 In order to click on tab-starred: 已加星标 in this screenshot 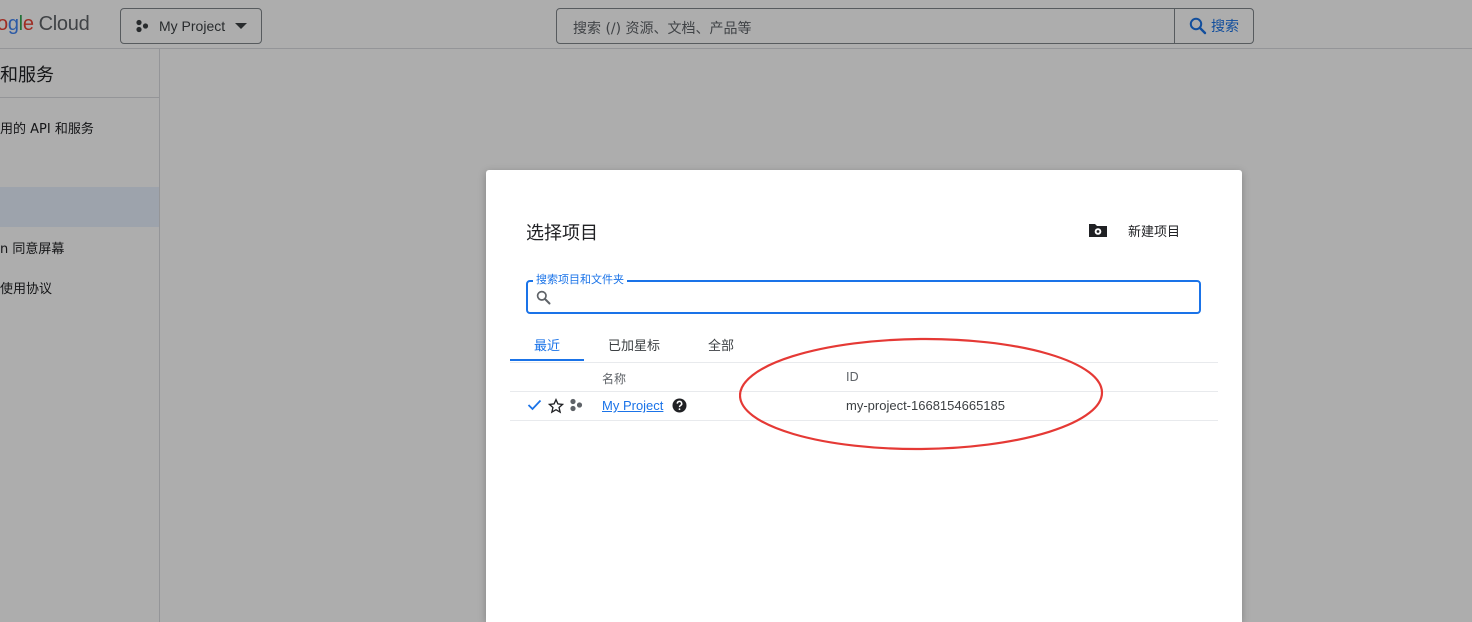, I will do `click(634, 344)`.